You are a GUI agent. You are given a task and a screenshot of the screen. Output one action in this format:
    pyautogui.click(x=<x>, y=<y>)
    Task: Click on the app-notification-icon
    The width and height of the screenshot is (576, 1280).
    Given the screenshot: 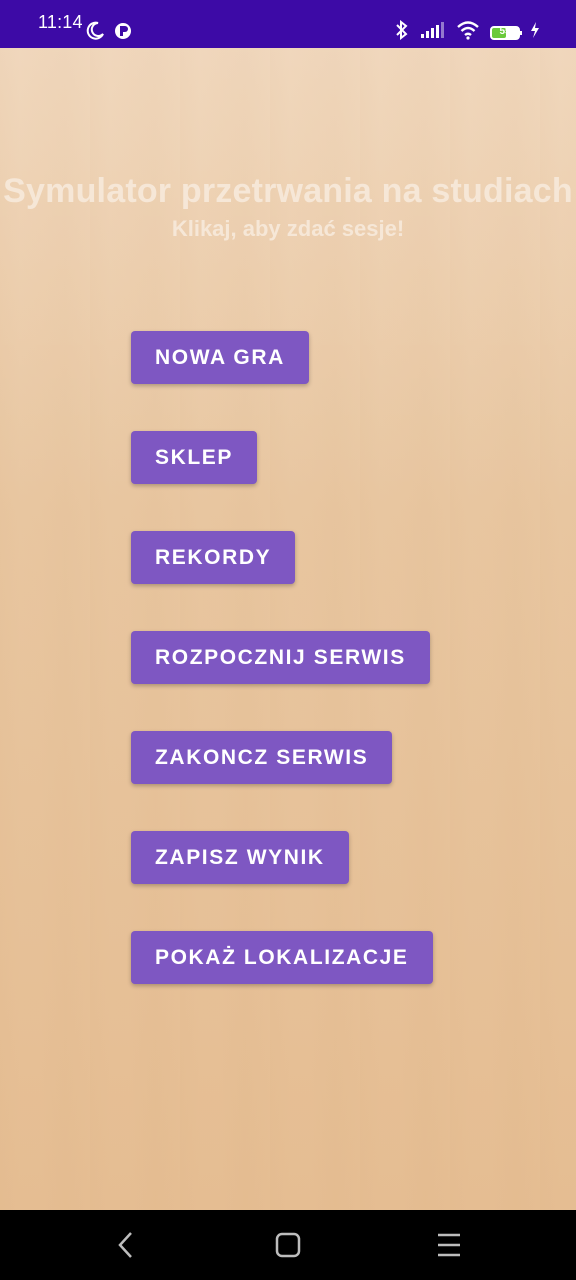 What is the action you would take?
    pyautogui.click(x=123, y=33)
    